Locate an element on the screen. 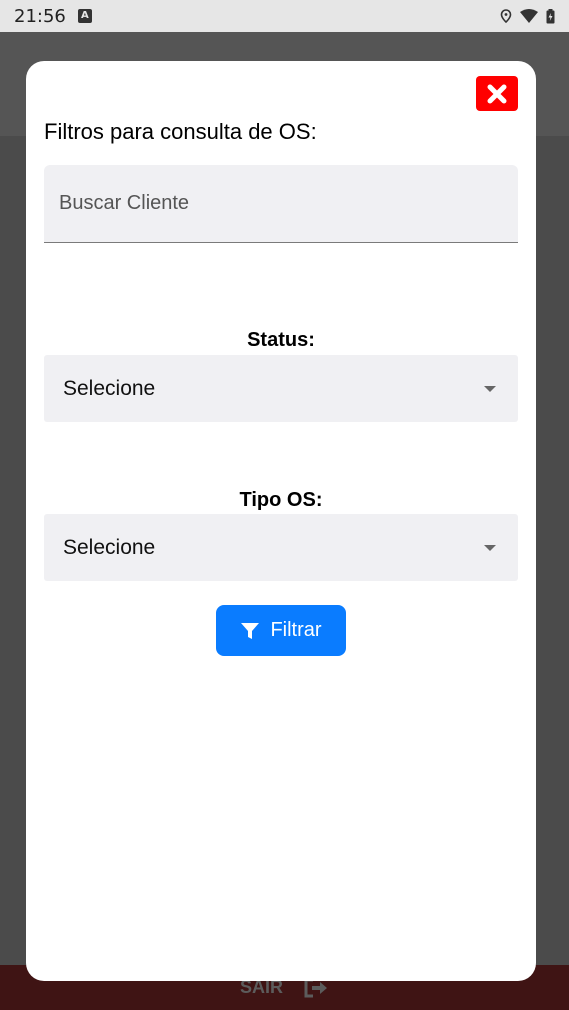  wifi-icon is located at coordinates (529, 16).